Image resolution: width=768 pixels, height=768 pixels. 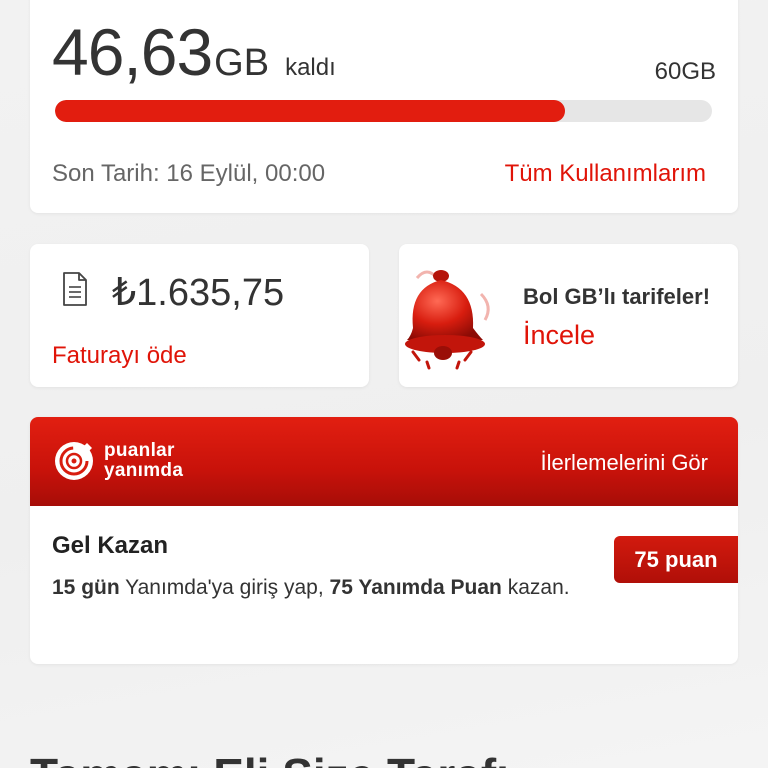 I want to click on view-progress-link: İlerlemelerini Gör, so click(x=625, y=463).